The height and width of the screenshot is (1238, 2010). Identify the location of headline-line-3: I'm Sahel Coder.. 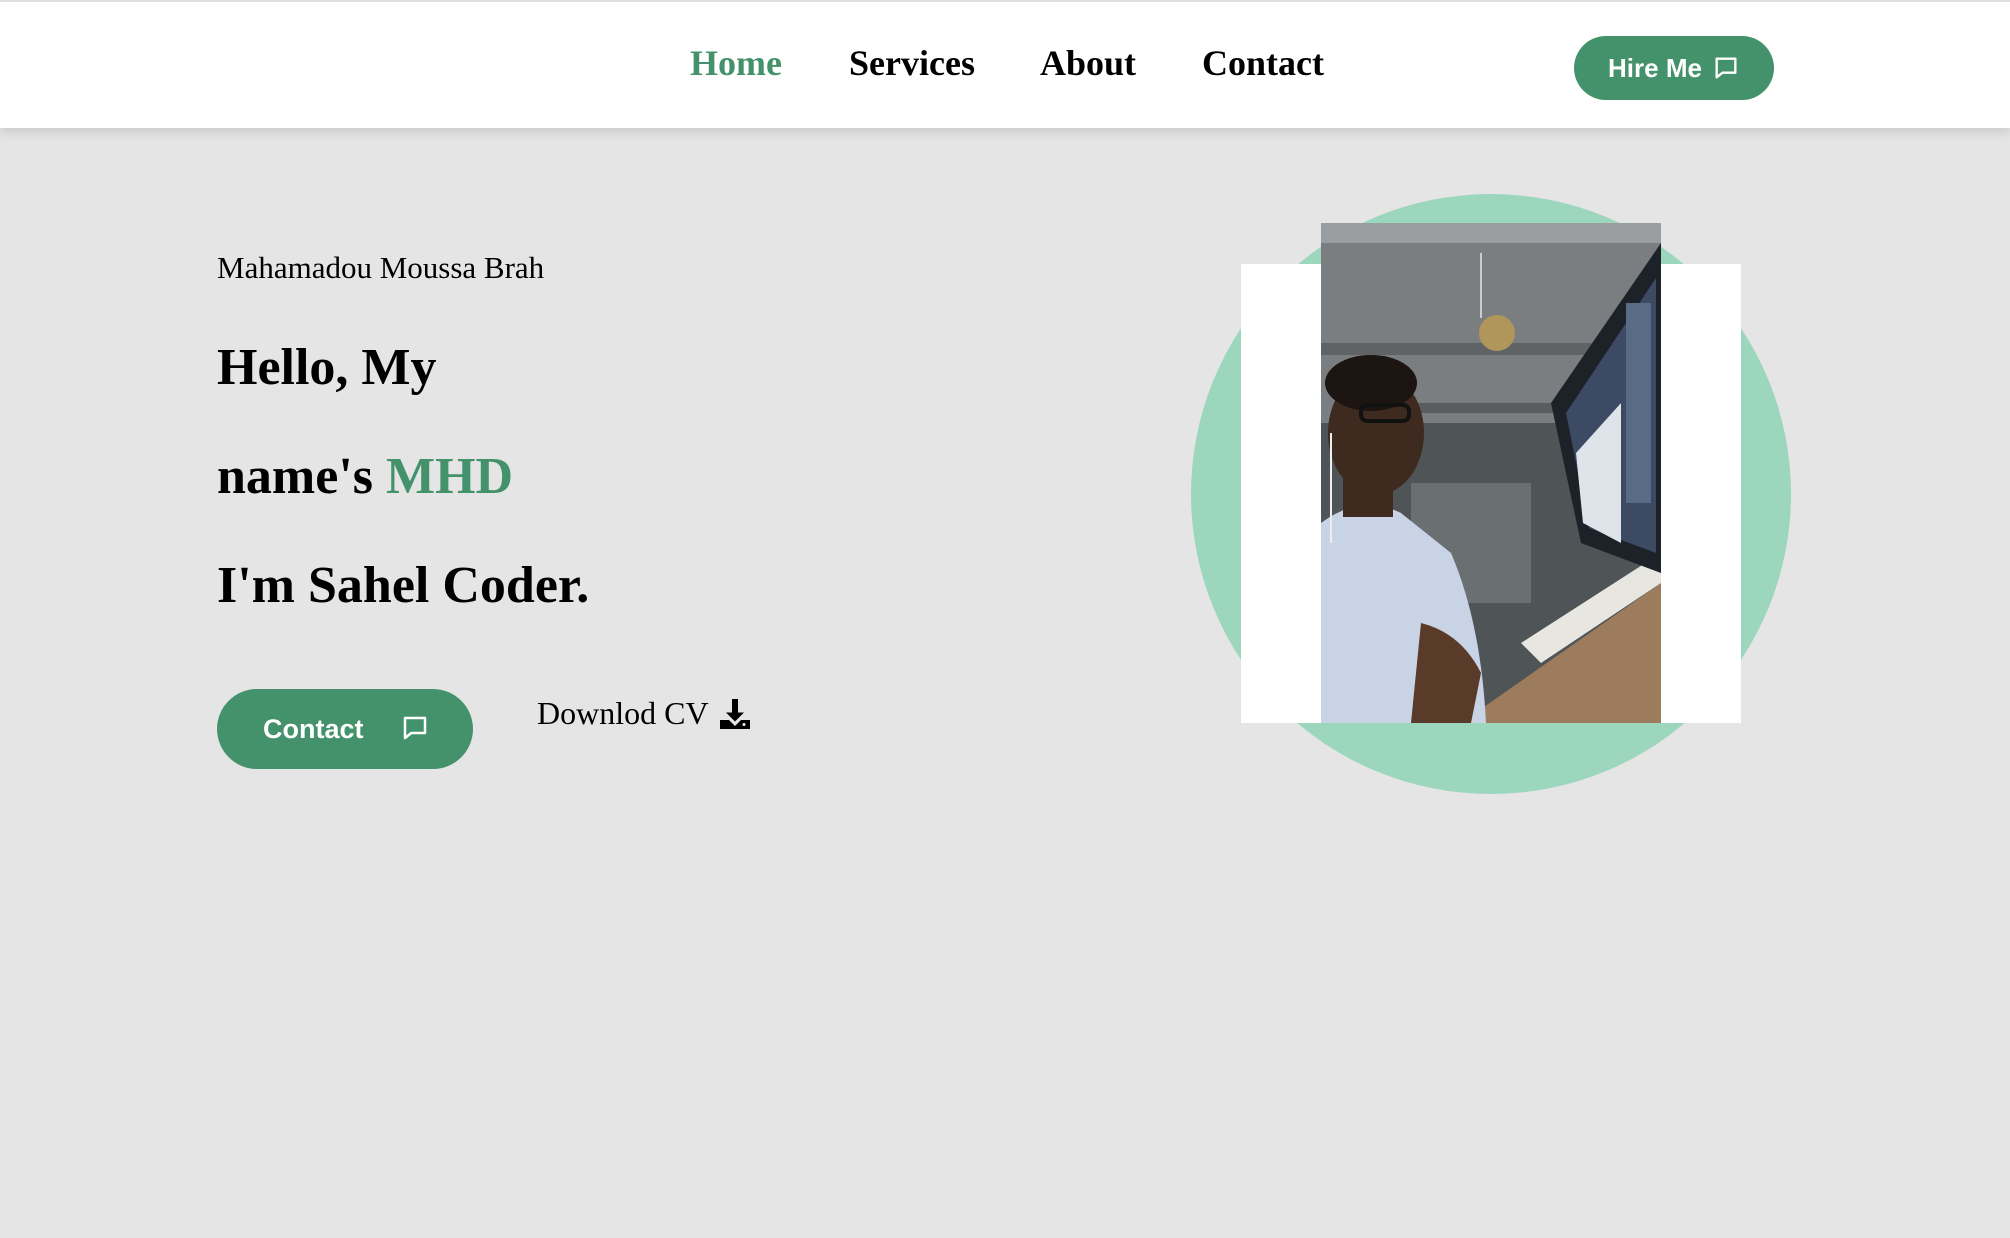
(403, 585).